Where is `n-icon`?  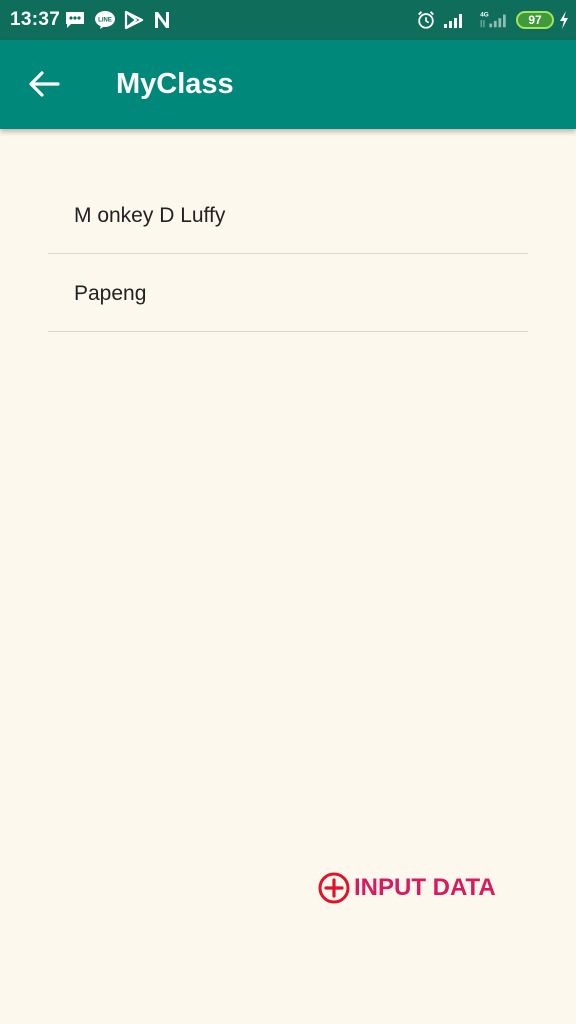 n-icon is located at coordinates (162, 20).